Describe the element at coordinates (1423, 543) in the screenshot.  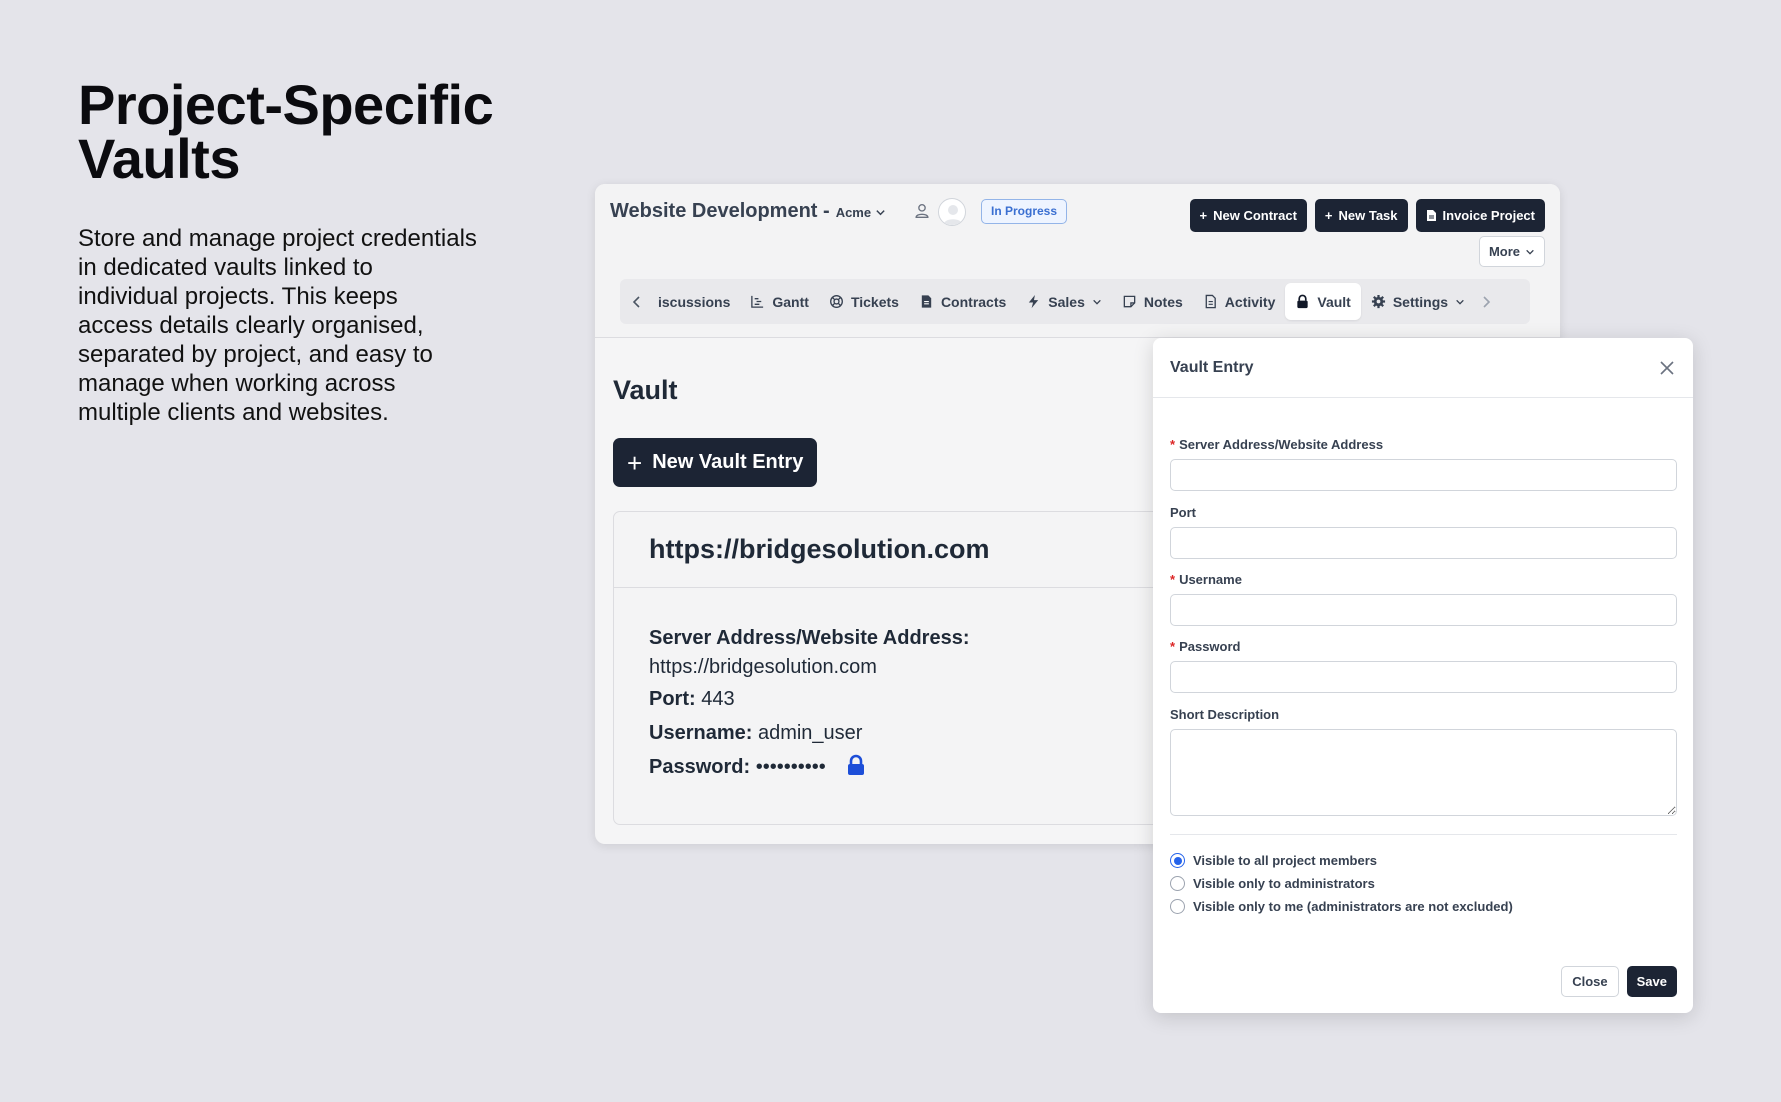
I see `port-input` at that location.